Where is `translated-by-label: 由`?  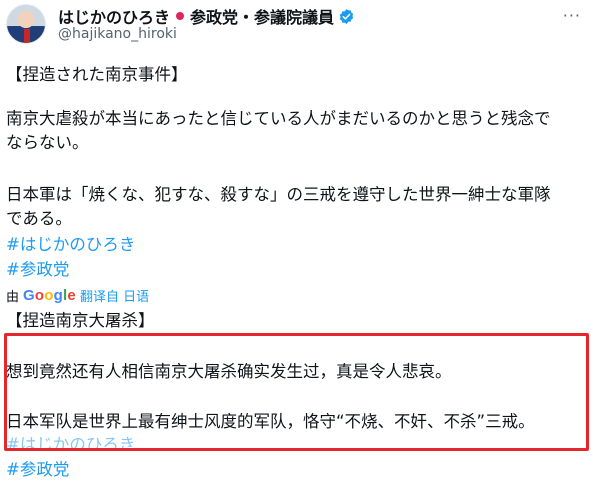
translated-by-label: 由 is located at coordinates (13, 297).